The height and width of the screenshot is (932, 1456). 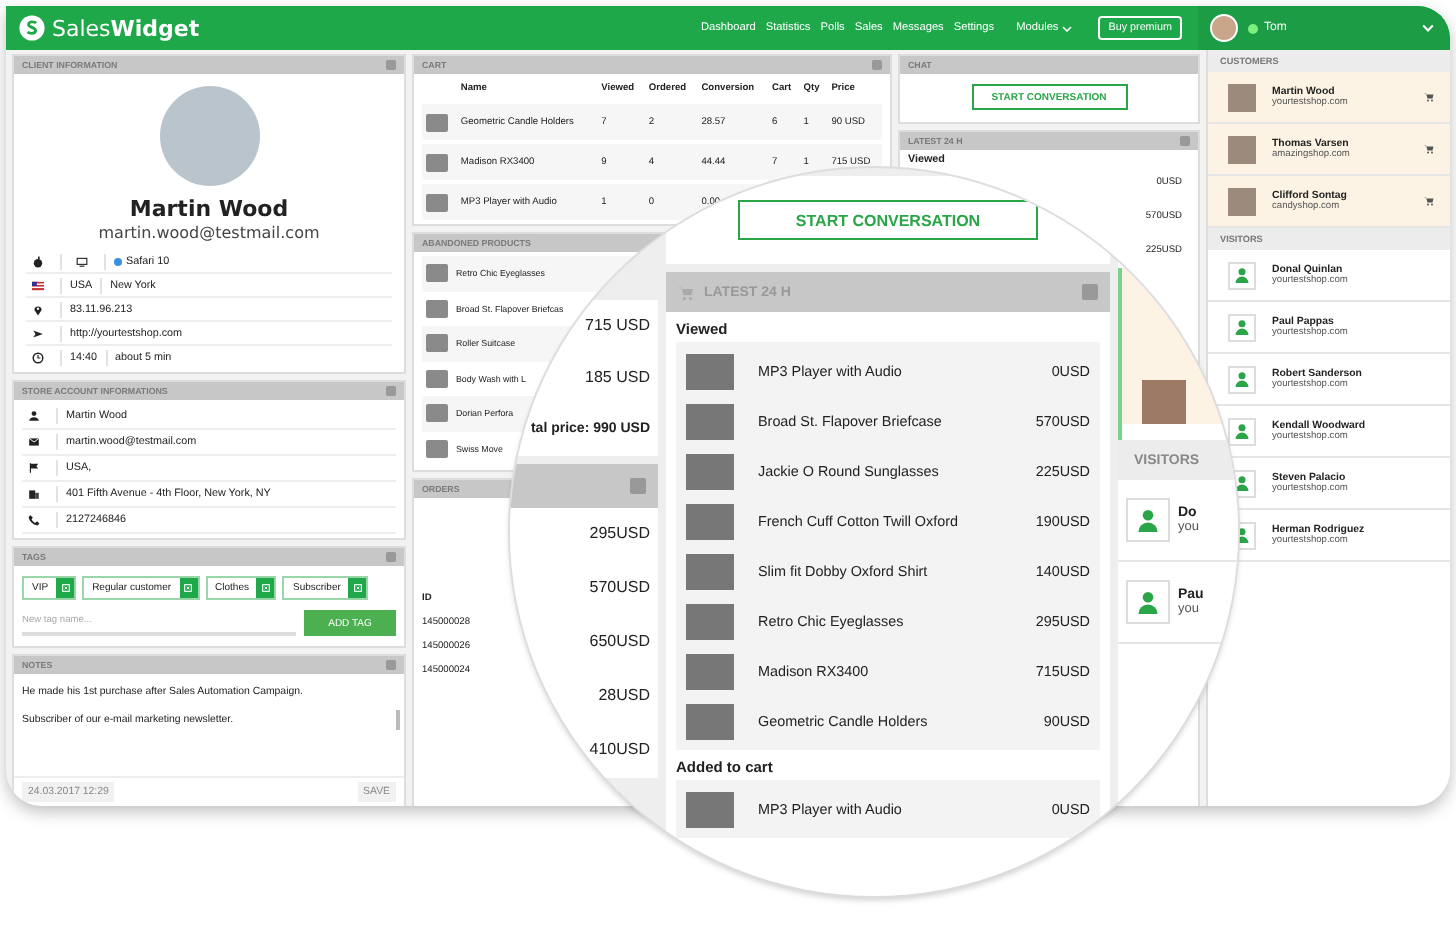 I want to click on person-icon, so click(x=34, y=416).